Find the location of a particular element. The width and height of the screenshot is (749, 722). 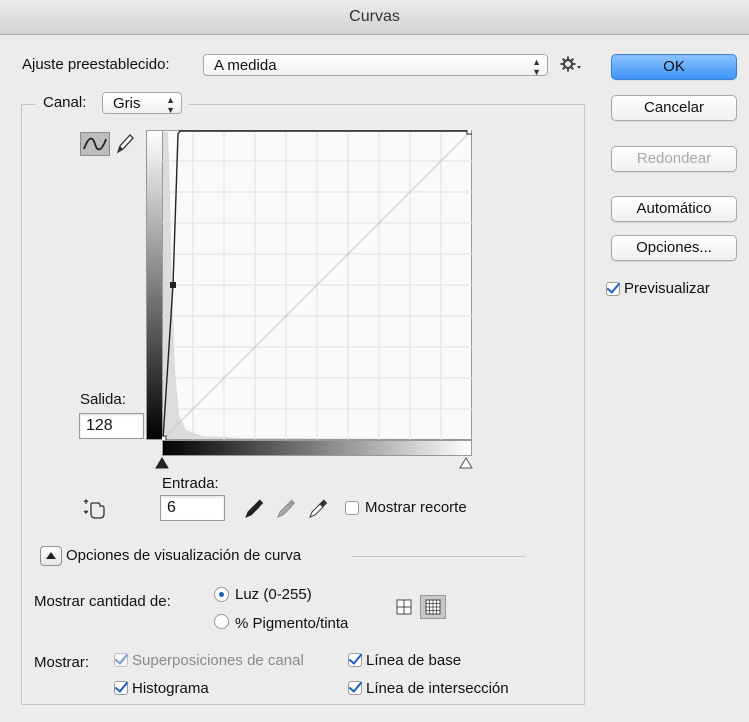

display-options-line is located at coordinates (438, 556).